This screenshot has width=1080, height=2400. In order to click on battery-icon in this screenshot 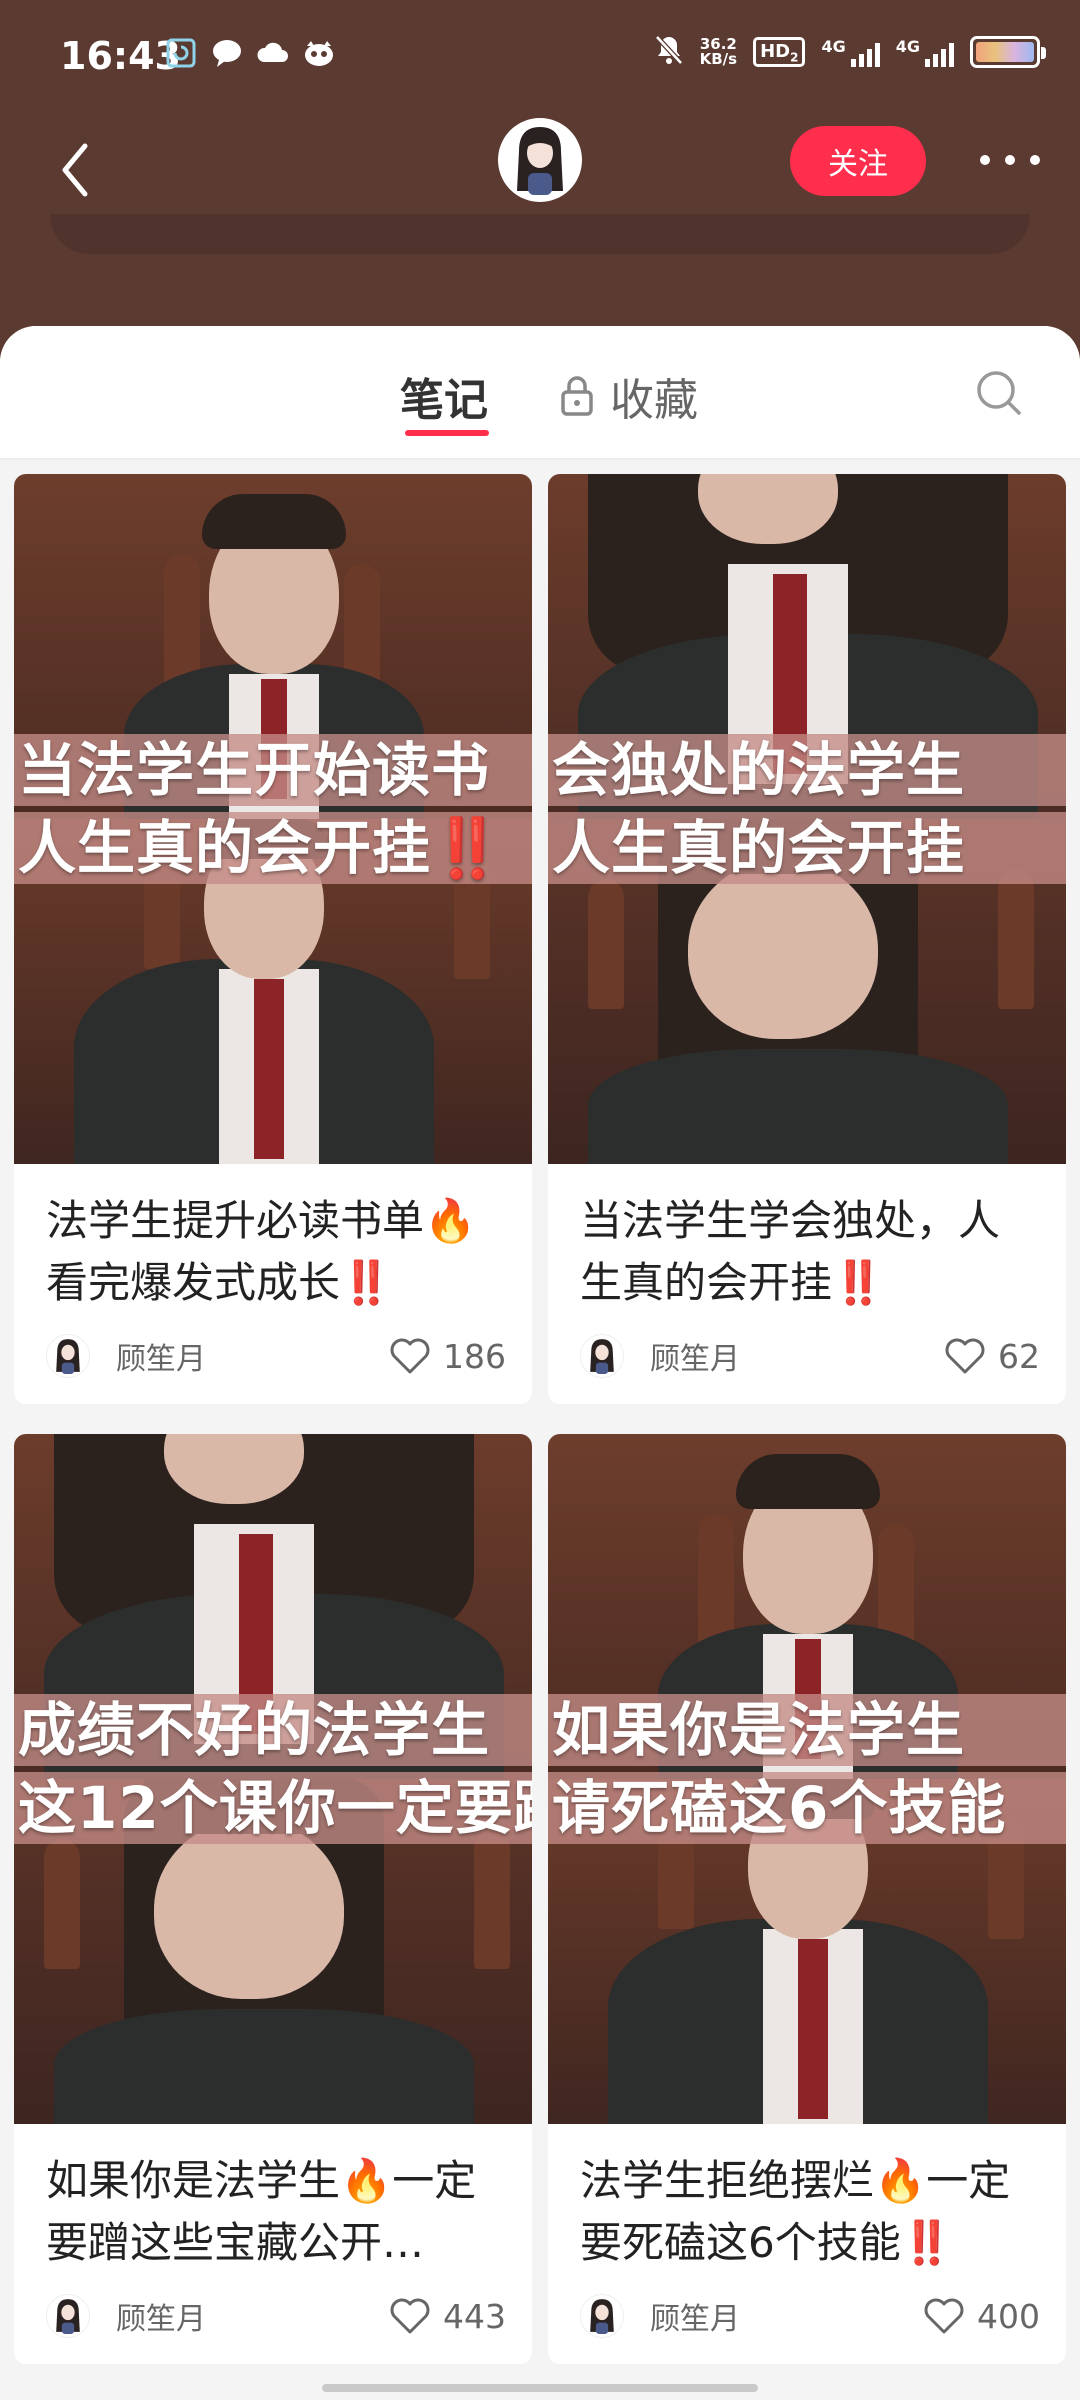, I will do `click(1008, 52)`.